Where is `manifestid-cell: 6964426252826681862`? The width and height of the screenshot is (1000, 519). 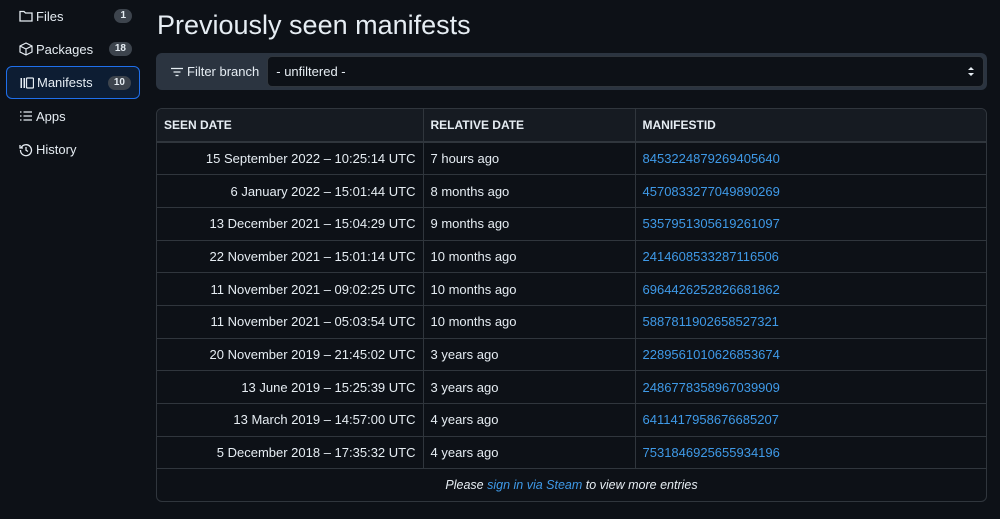 manifestid-cell: 6964426252826681862 is located at coordinates (810, 289).